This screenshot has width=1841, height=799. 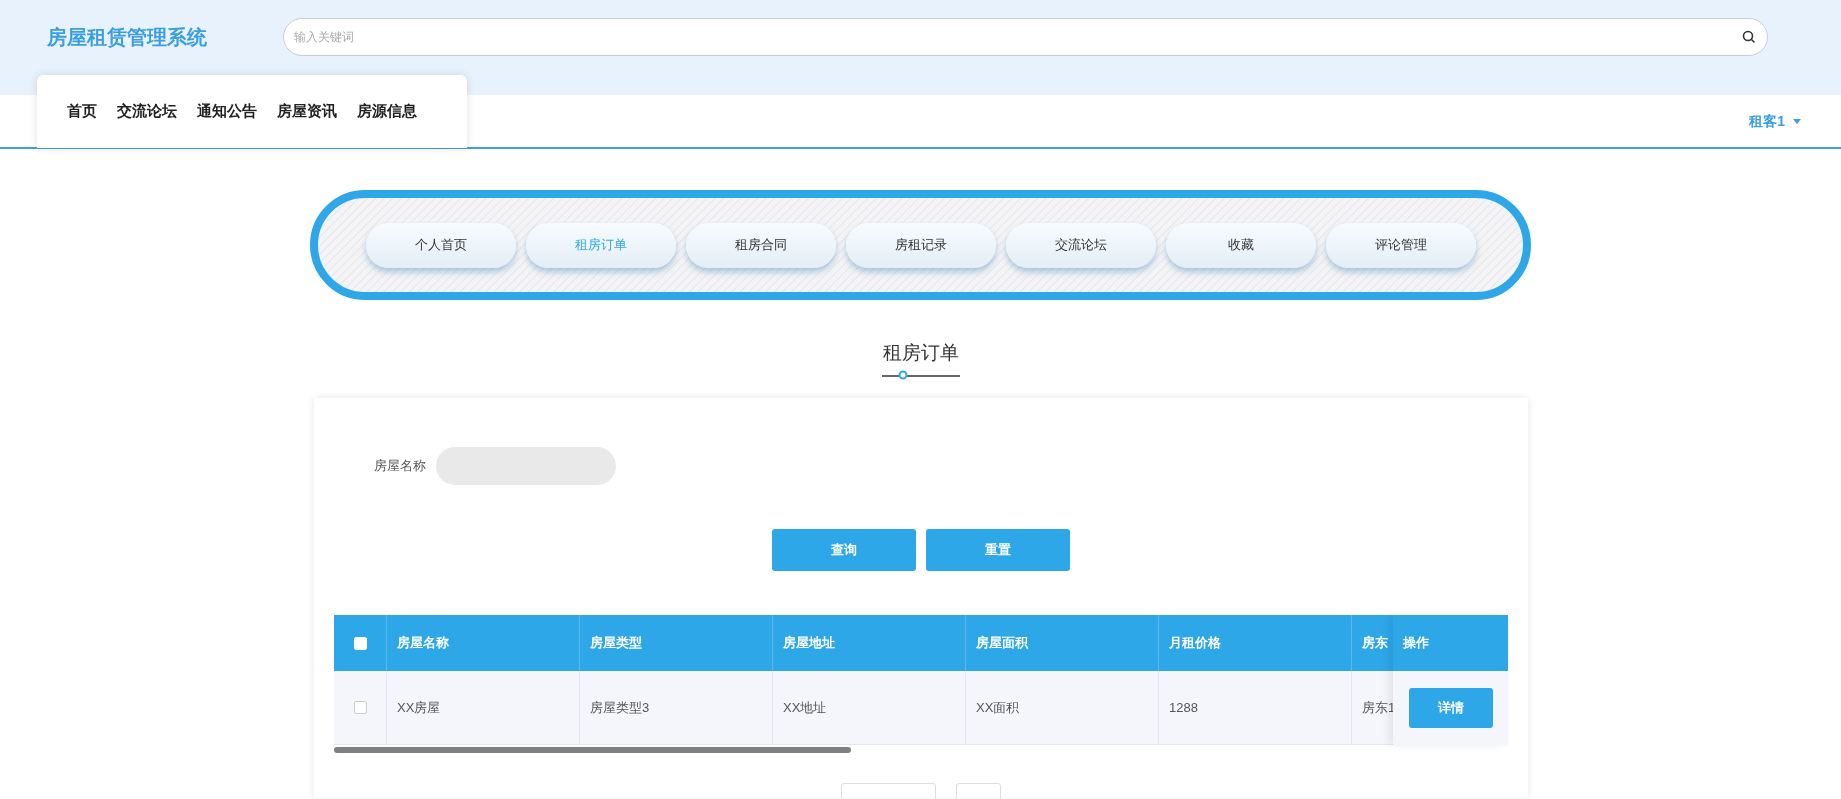 I want to click on field-label: 房屋名称, so click(x=400, y=466).